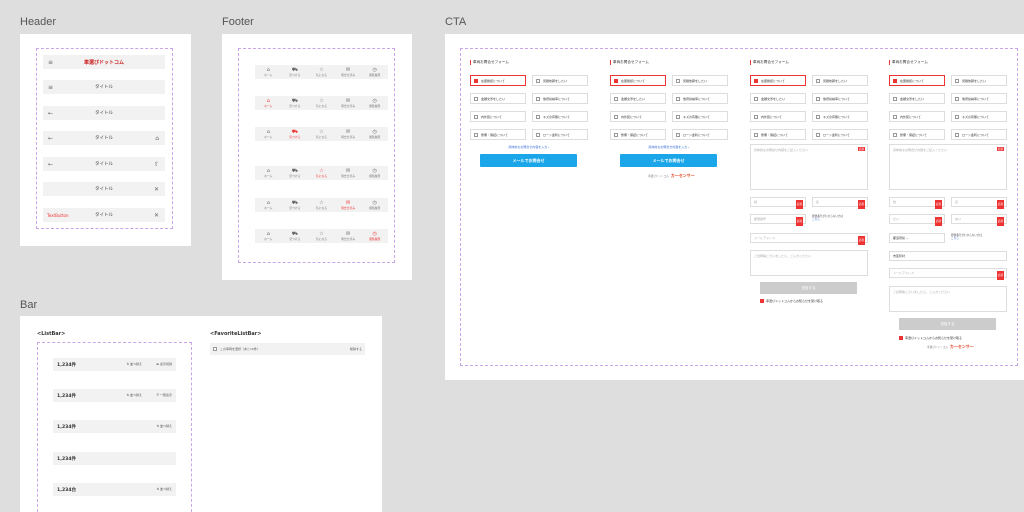 Image resolution: width=1024 pixels, height=512 pixels. Describe the element at coordinates (356, 349) in the screenshot. I see `delete-button: 削除する` at that location.